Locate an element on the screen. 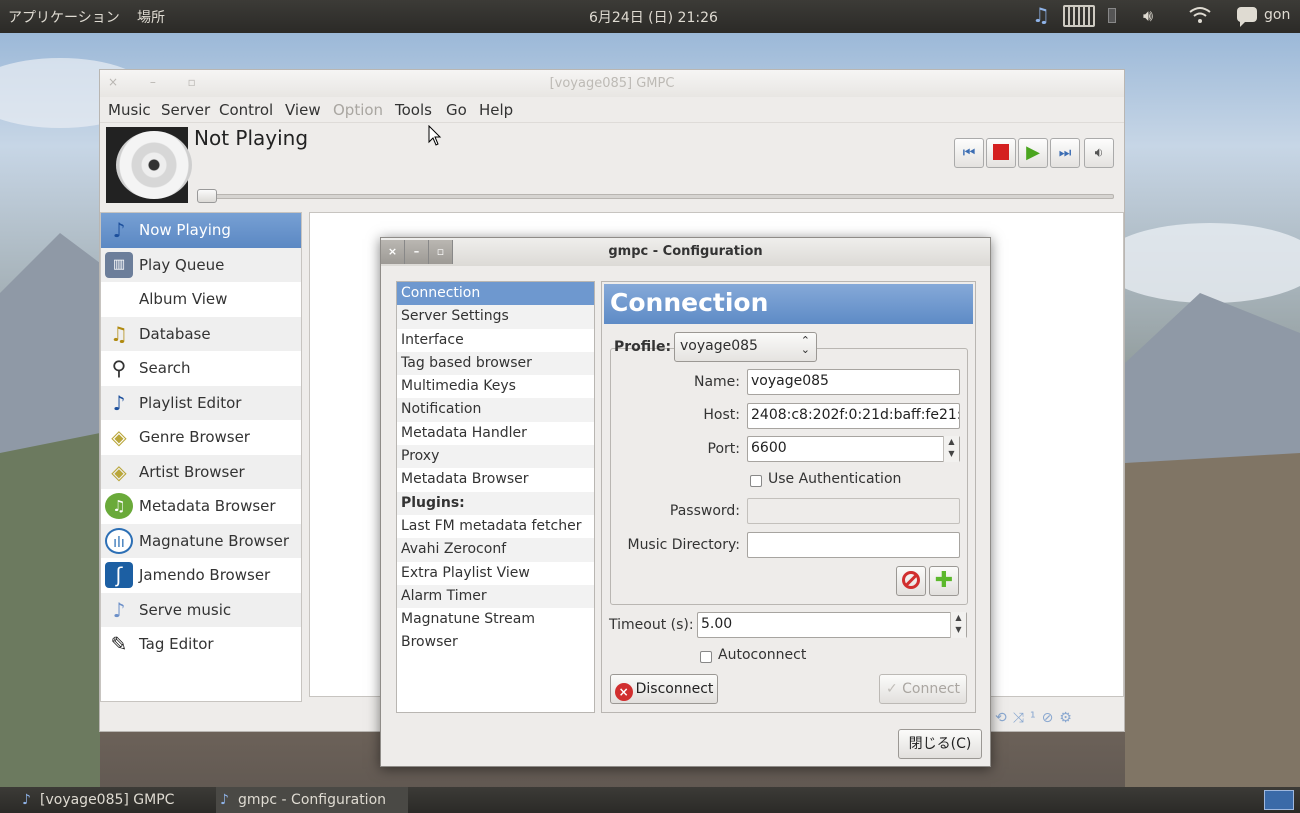  menu-control: Control is located at coordinates (246, 110).